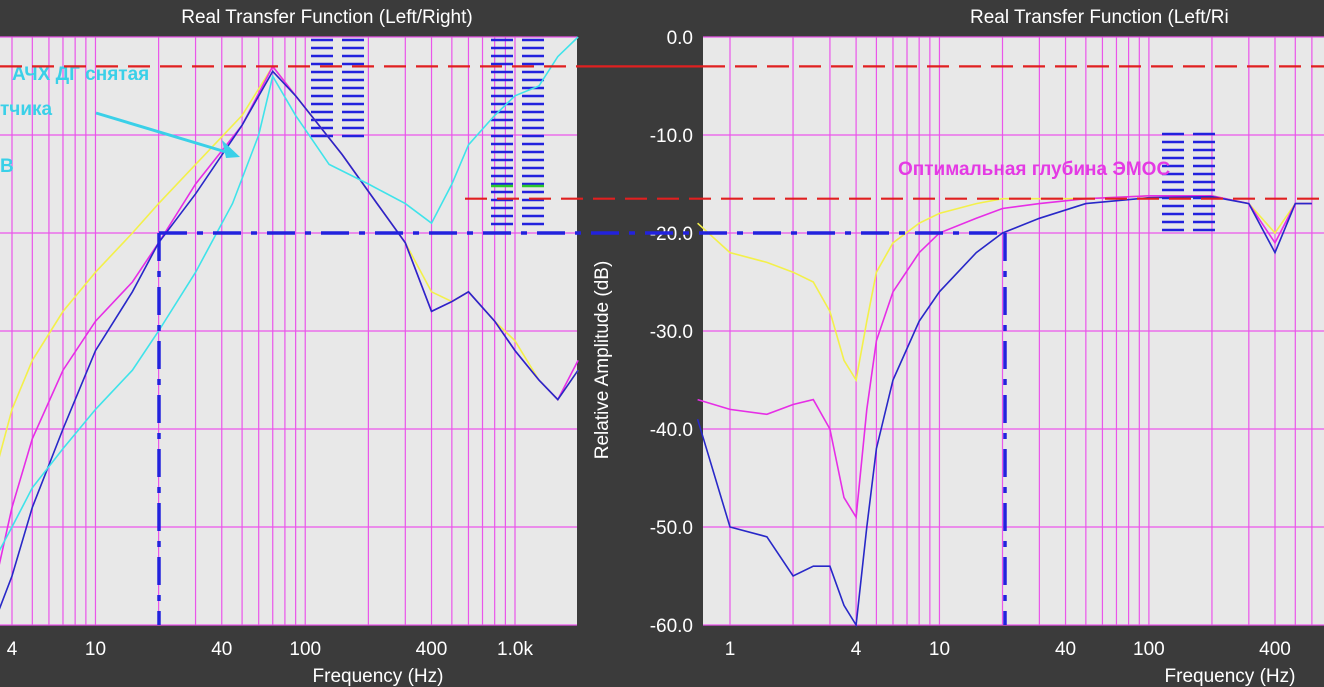 The width and height of the screenshot is (1324, 687). Describe the element at coordinates (671, 136) in the screenshot. I see `right-y-tick-label: -10.0` at that location.